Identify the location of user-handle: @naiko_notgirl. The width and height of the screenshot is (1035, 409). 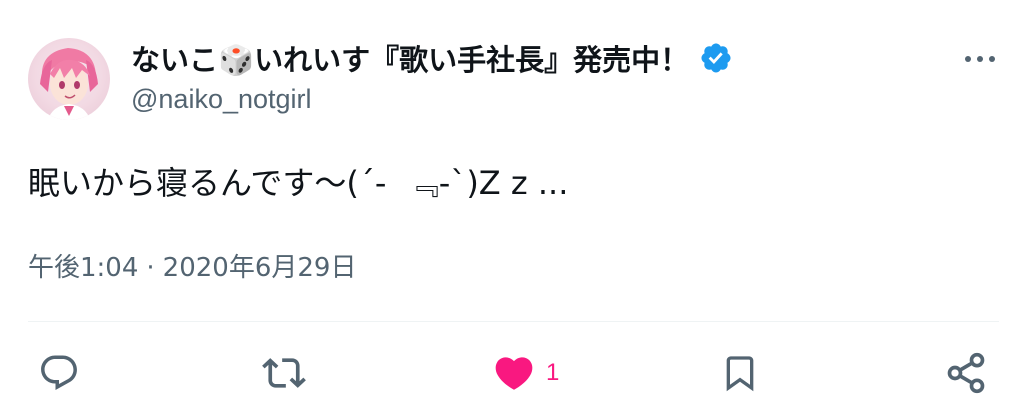
(221, 99).